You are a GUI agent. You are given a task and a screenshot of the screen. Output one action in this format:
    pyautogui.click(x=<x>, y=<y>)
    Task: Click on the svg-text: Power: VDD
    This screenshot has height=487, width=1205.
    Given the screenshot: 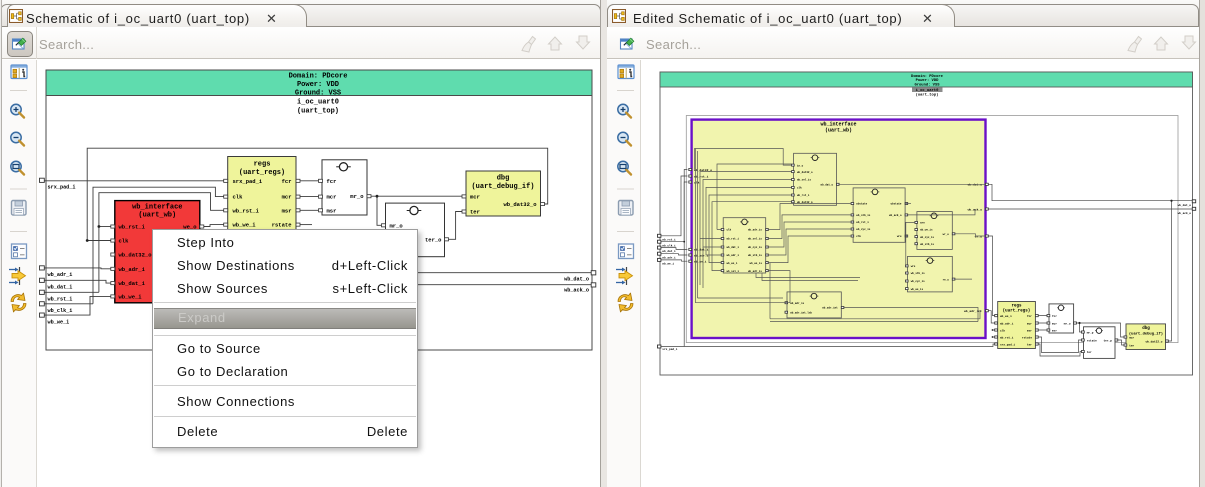 What is the action you would take?
    pyautogui.click(x=928, y=80)
    